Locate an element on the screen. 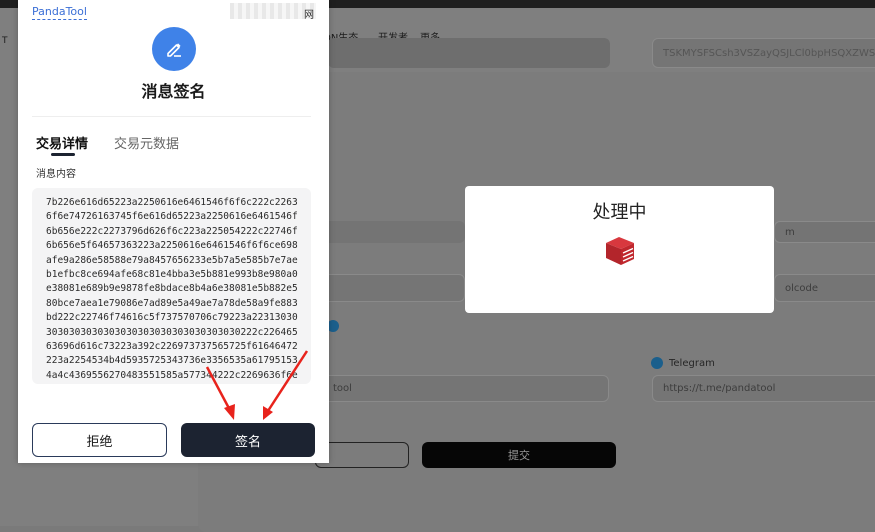 Image resolution: width=875 pixels, height=532 pixels. row1-field-right: m is located at coordinates (824, 232).